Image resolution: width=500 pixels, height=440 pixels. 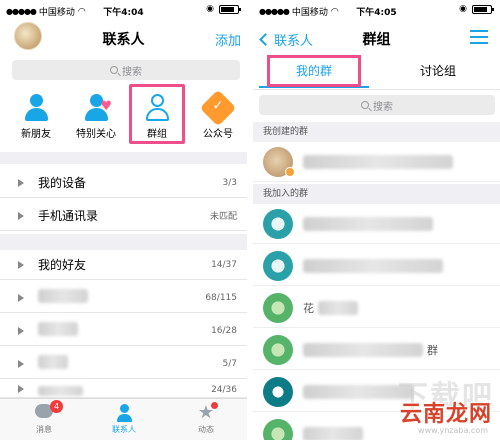 I want to click on tab-contacts: 联系人, so click(x=124, y=418).